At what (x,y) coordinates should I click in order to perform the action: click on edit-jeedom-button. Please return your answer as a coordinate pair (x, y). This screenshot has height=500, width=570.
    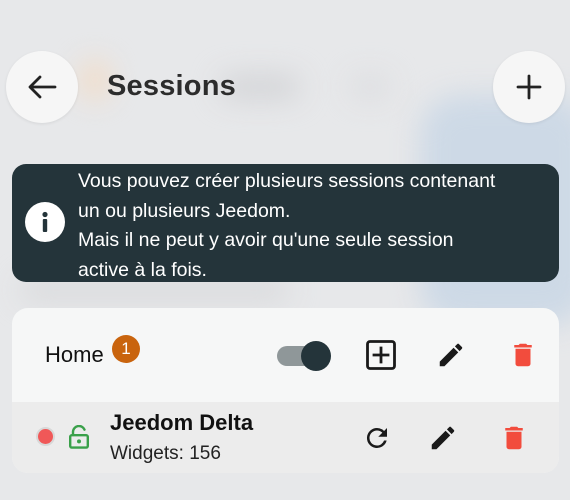
    Looking at the image, I should click on (443, 438).